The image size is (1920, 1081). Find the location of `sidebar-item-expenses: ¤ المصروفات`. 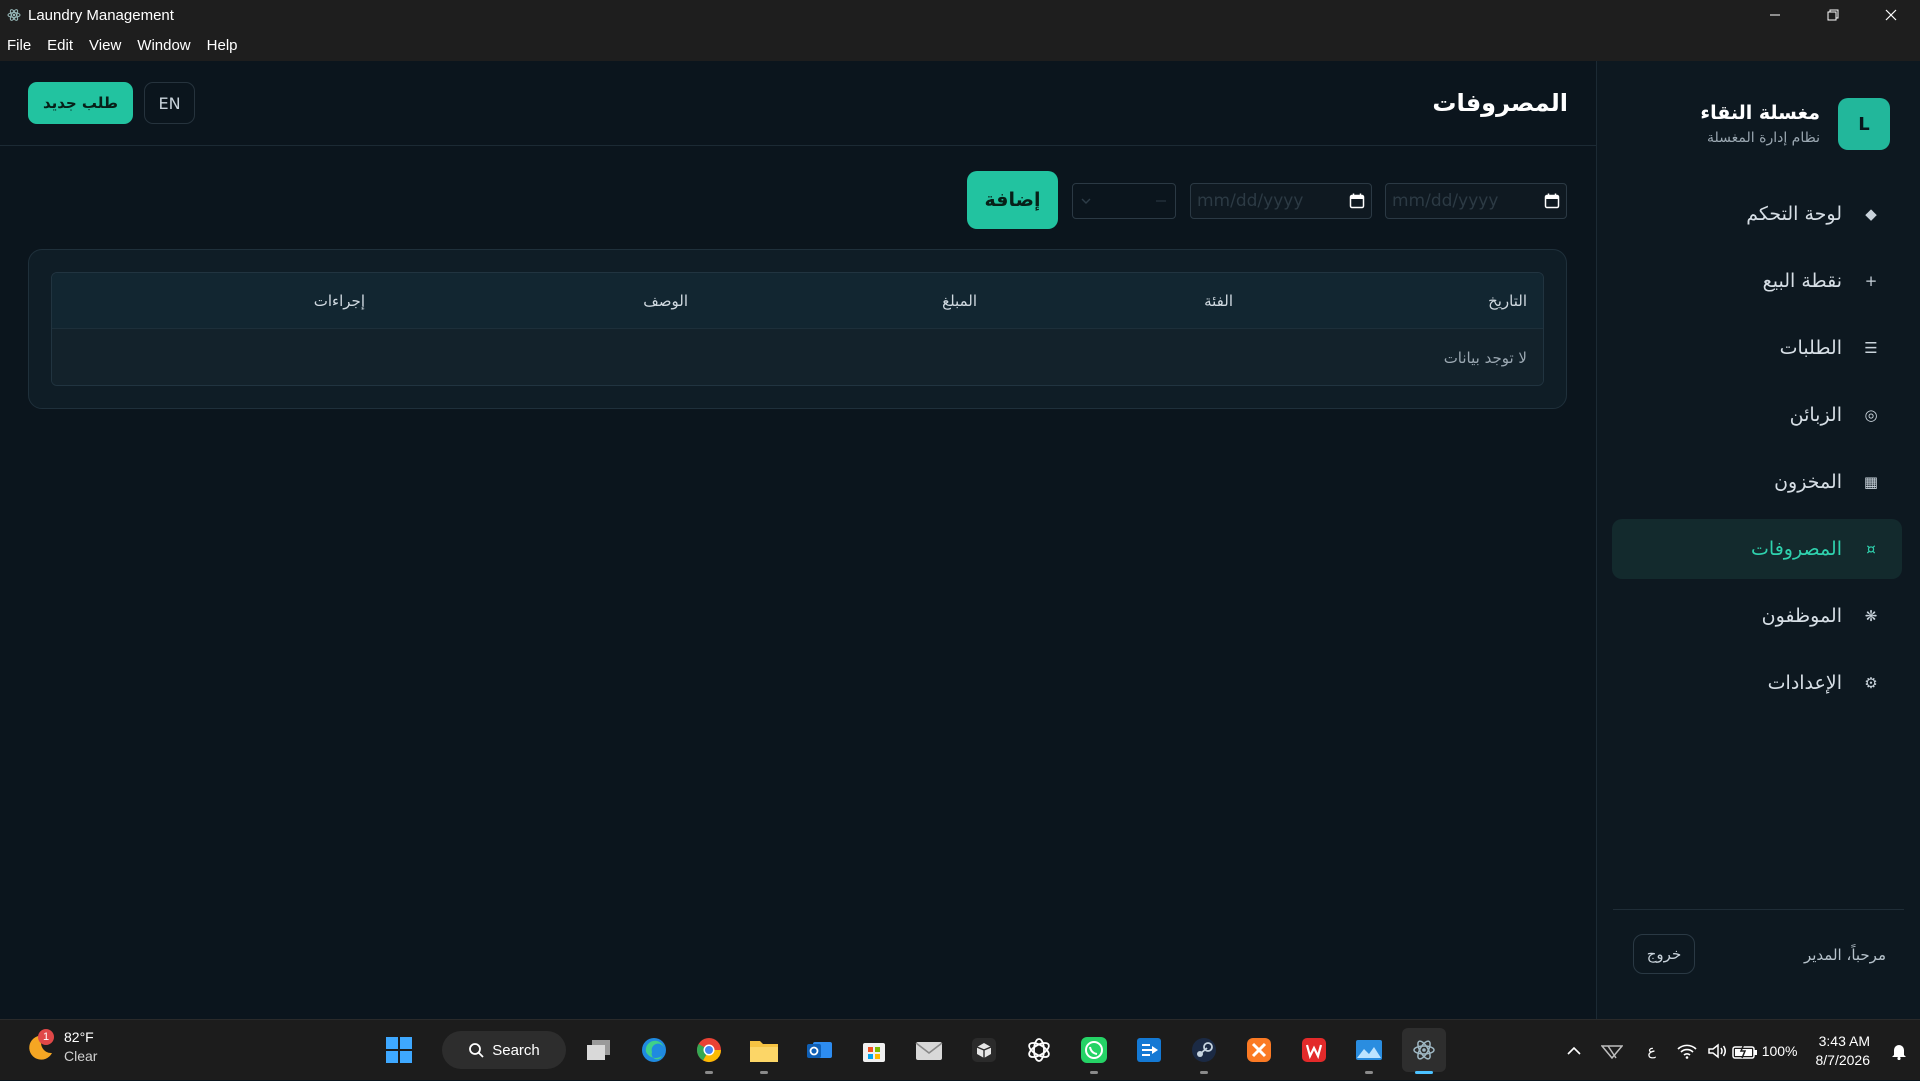

sidebar-item-expenses: ¤ المصروفات is located at coordinates (1757, 549).